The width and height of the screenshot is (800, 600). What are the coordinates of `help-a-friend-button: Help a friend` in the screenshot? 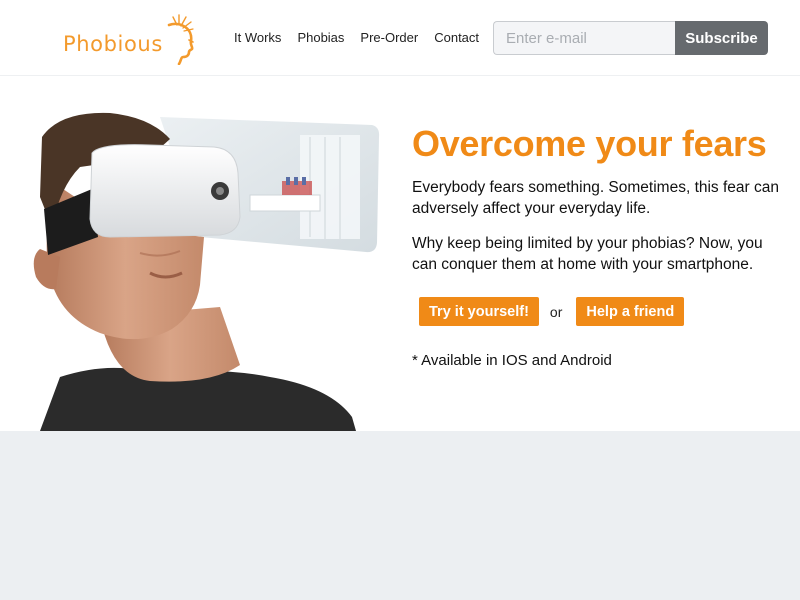 It's located at (630, 311).